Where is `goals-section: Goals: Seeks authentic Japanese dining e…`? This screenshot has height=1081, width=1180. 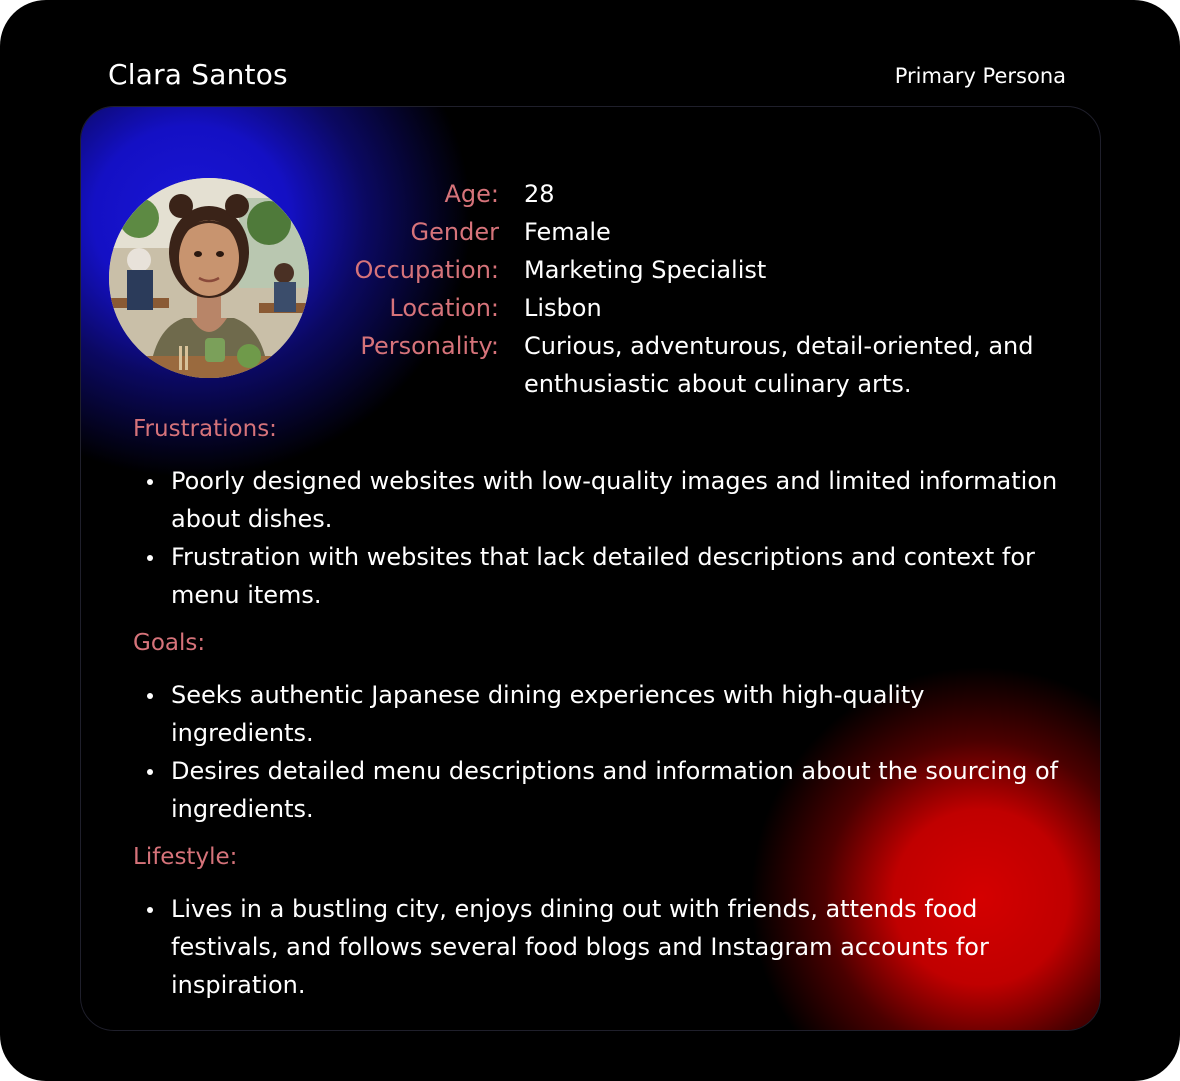 goals-section: Goals: Seeks authentic Japanese dining e… is located at coordinates (603, 728).